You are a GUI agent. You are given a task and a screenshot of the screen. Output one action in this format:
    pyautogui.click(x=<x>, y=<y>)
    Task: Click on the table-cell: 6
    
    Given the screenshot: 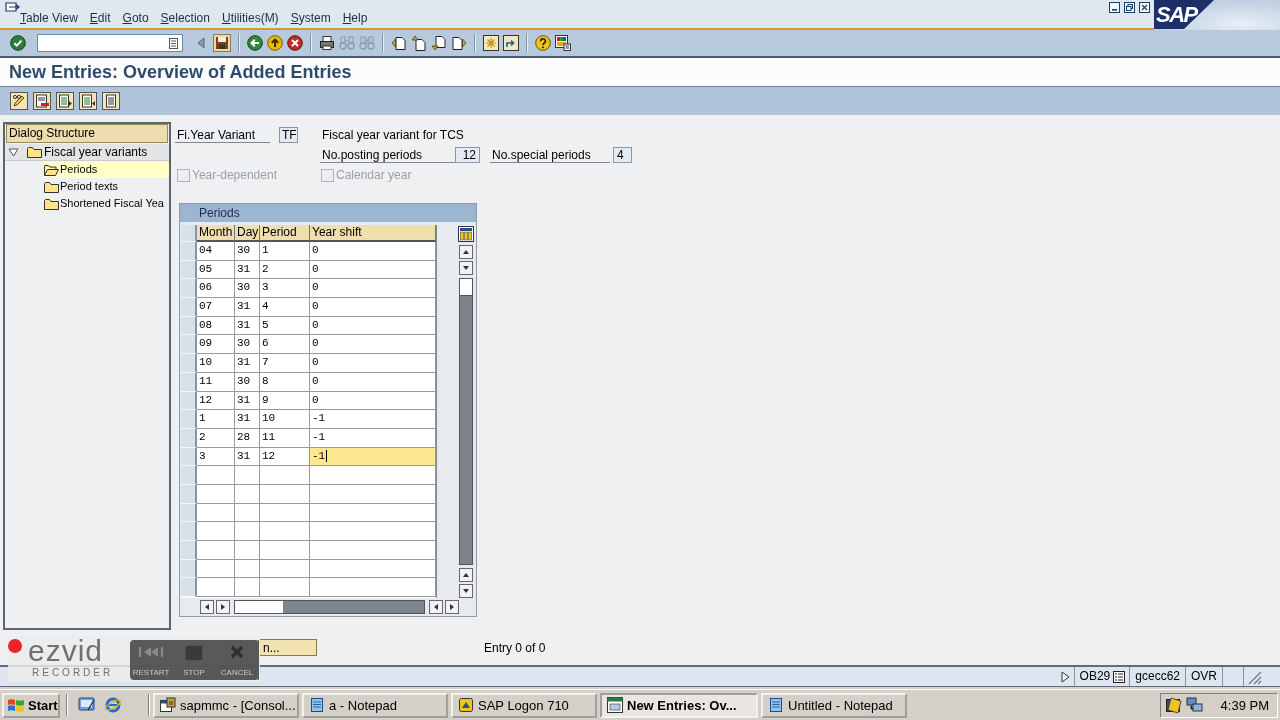 What is the action you would take?
    pyautogui.click(x=285, y=345)
    